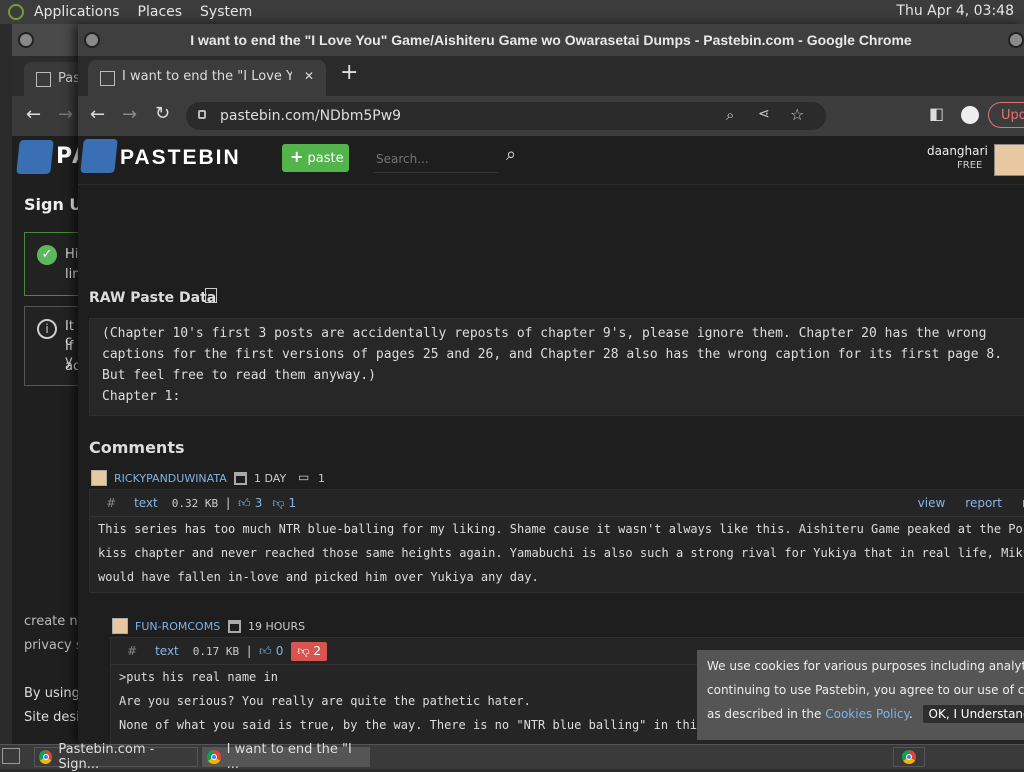 The image size is (1024, 772). Describe the element at coordinates (180, 158) in the screenshot. I see `pastebin-brand: PASTEBIN` at that location.